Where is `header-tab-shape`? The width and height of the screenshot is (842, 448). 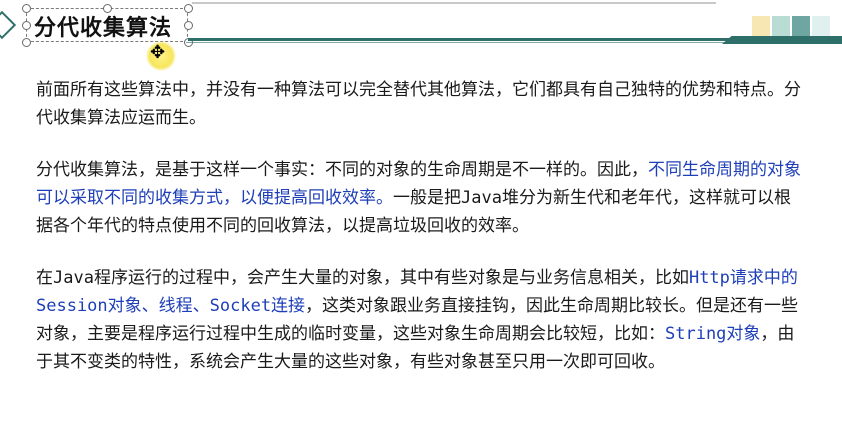
header-tab-shape is located at coordinates (782, 40).